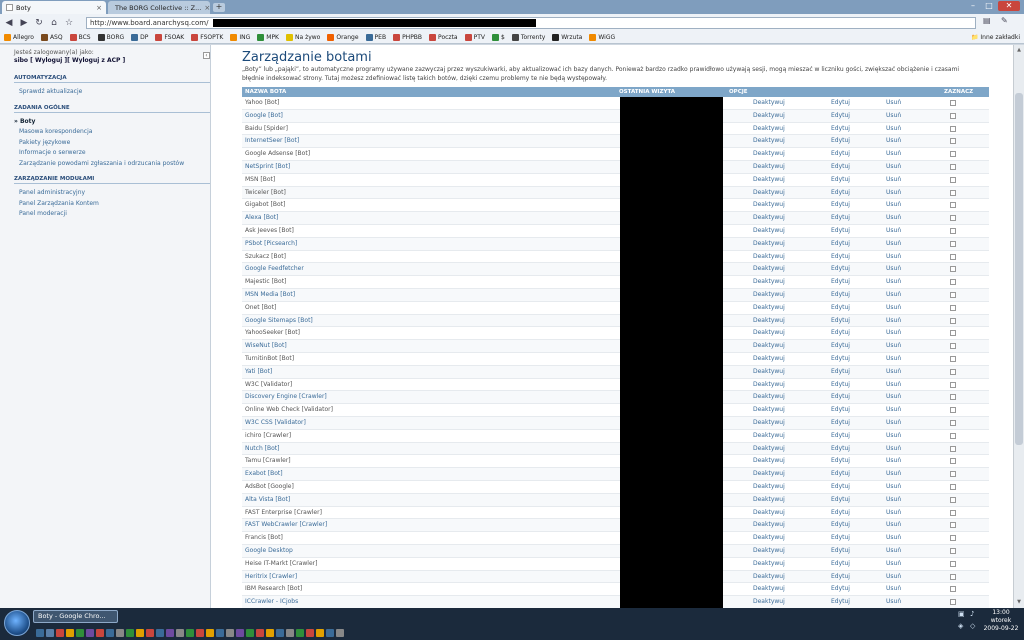  Describe the element at coordinates (9, 23) in the screenshot. I see `back-icon: ◀` at that location.